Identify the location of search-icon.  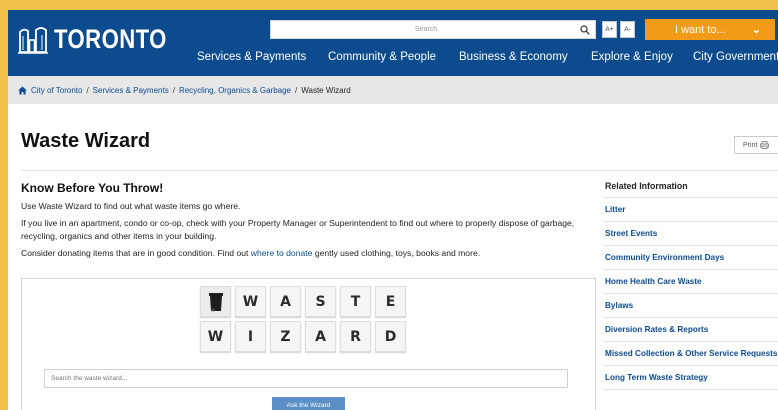
(585, 30).